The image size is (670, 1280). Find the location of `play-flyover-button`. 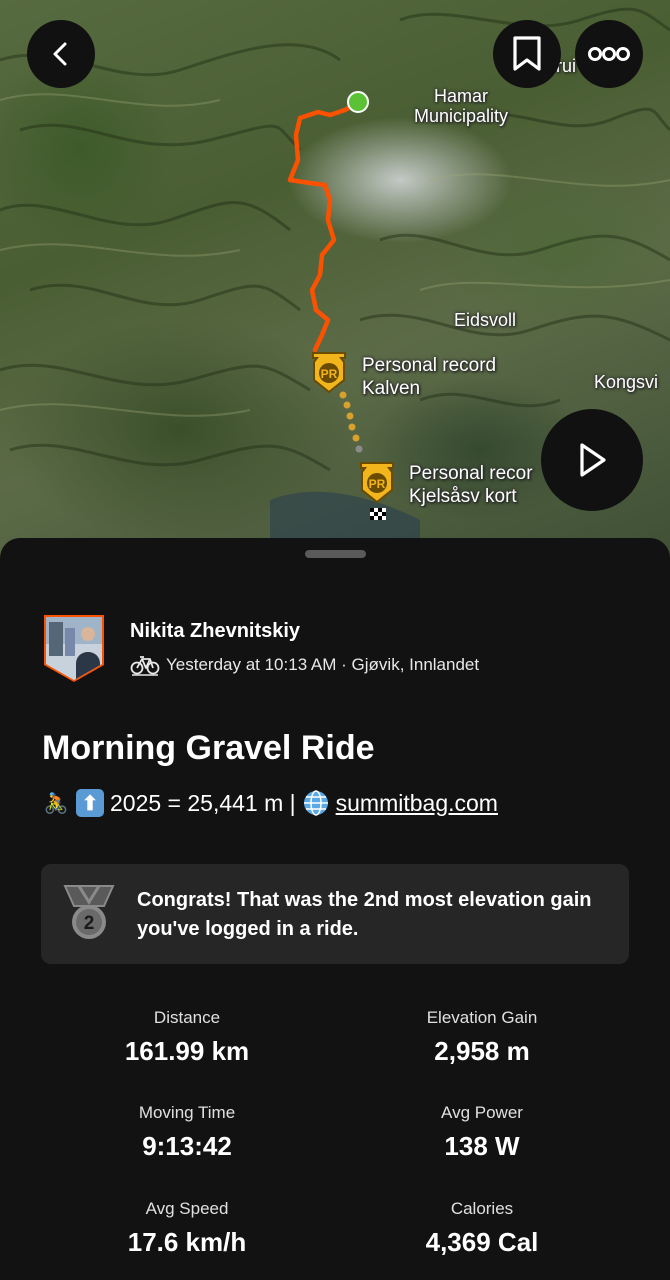

play-flyover-button is located at coordinates (592, 460).